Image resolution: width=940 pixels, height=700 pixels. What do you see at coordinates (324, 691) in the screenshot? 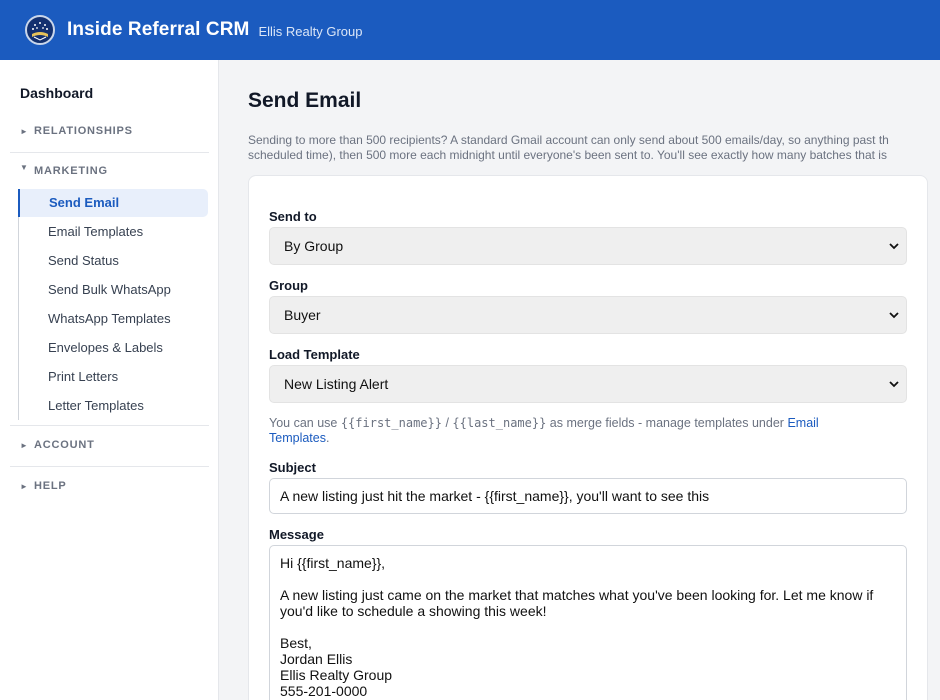
I see `message-line: 555-201-0000` at bounding box center [324, 691].